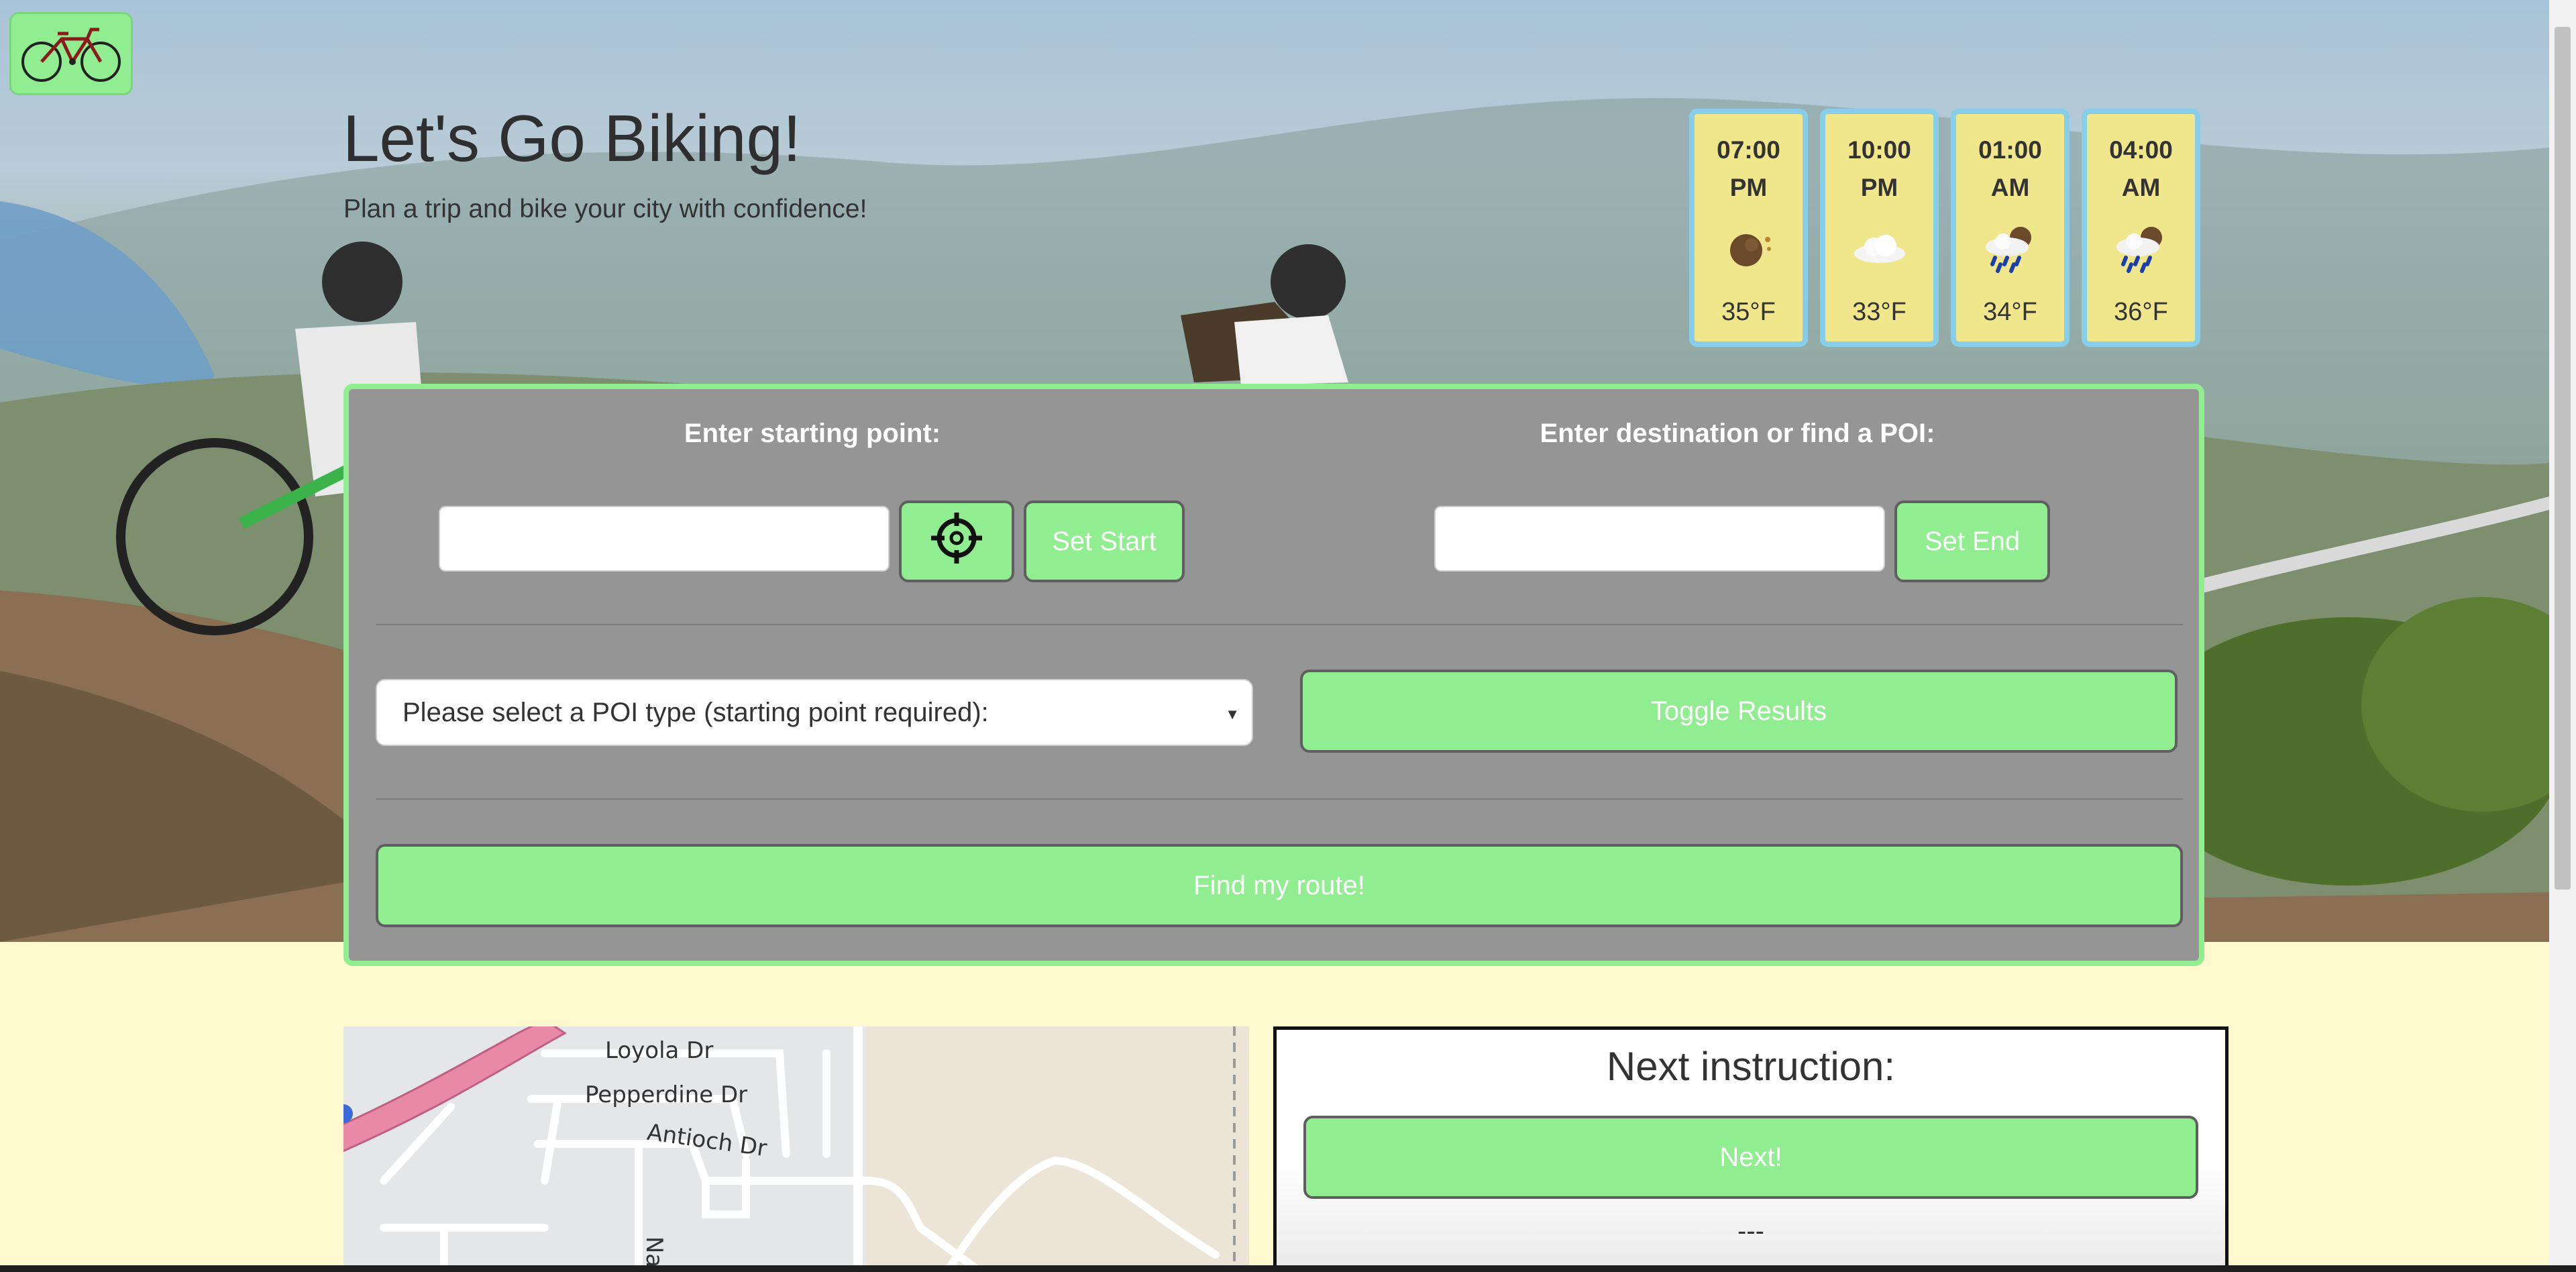 The image size is (2576, 1272). Describe the element at coordinates (812, 433) in the screenshot. I see `start-label: Enter starting point:` at that location.